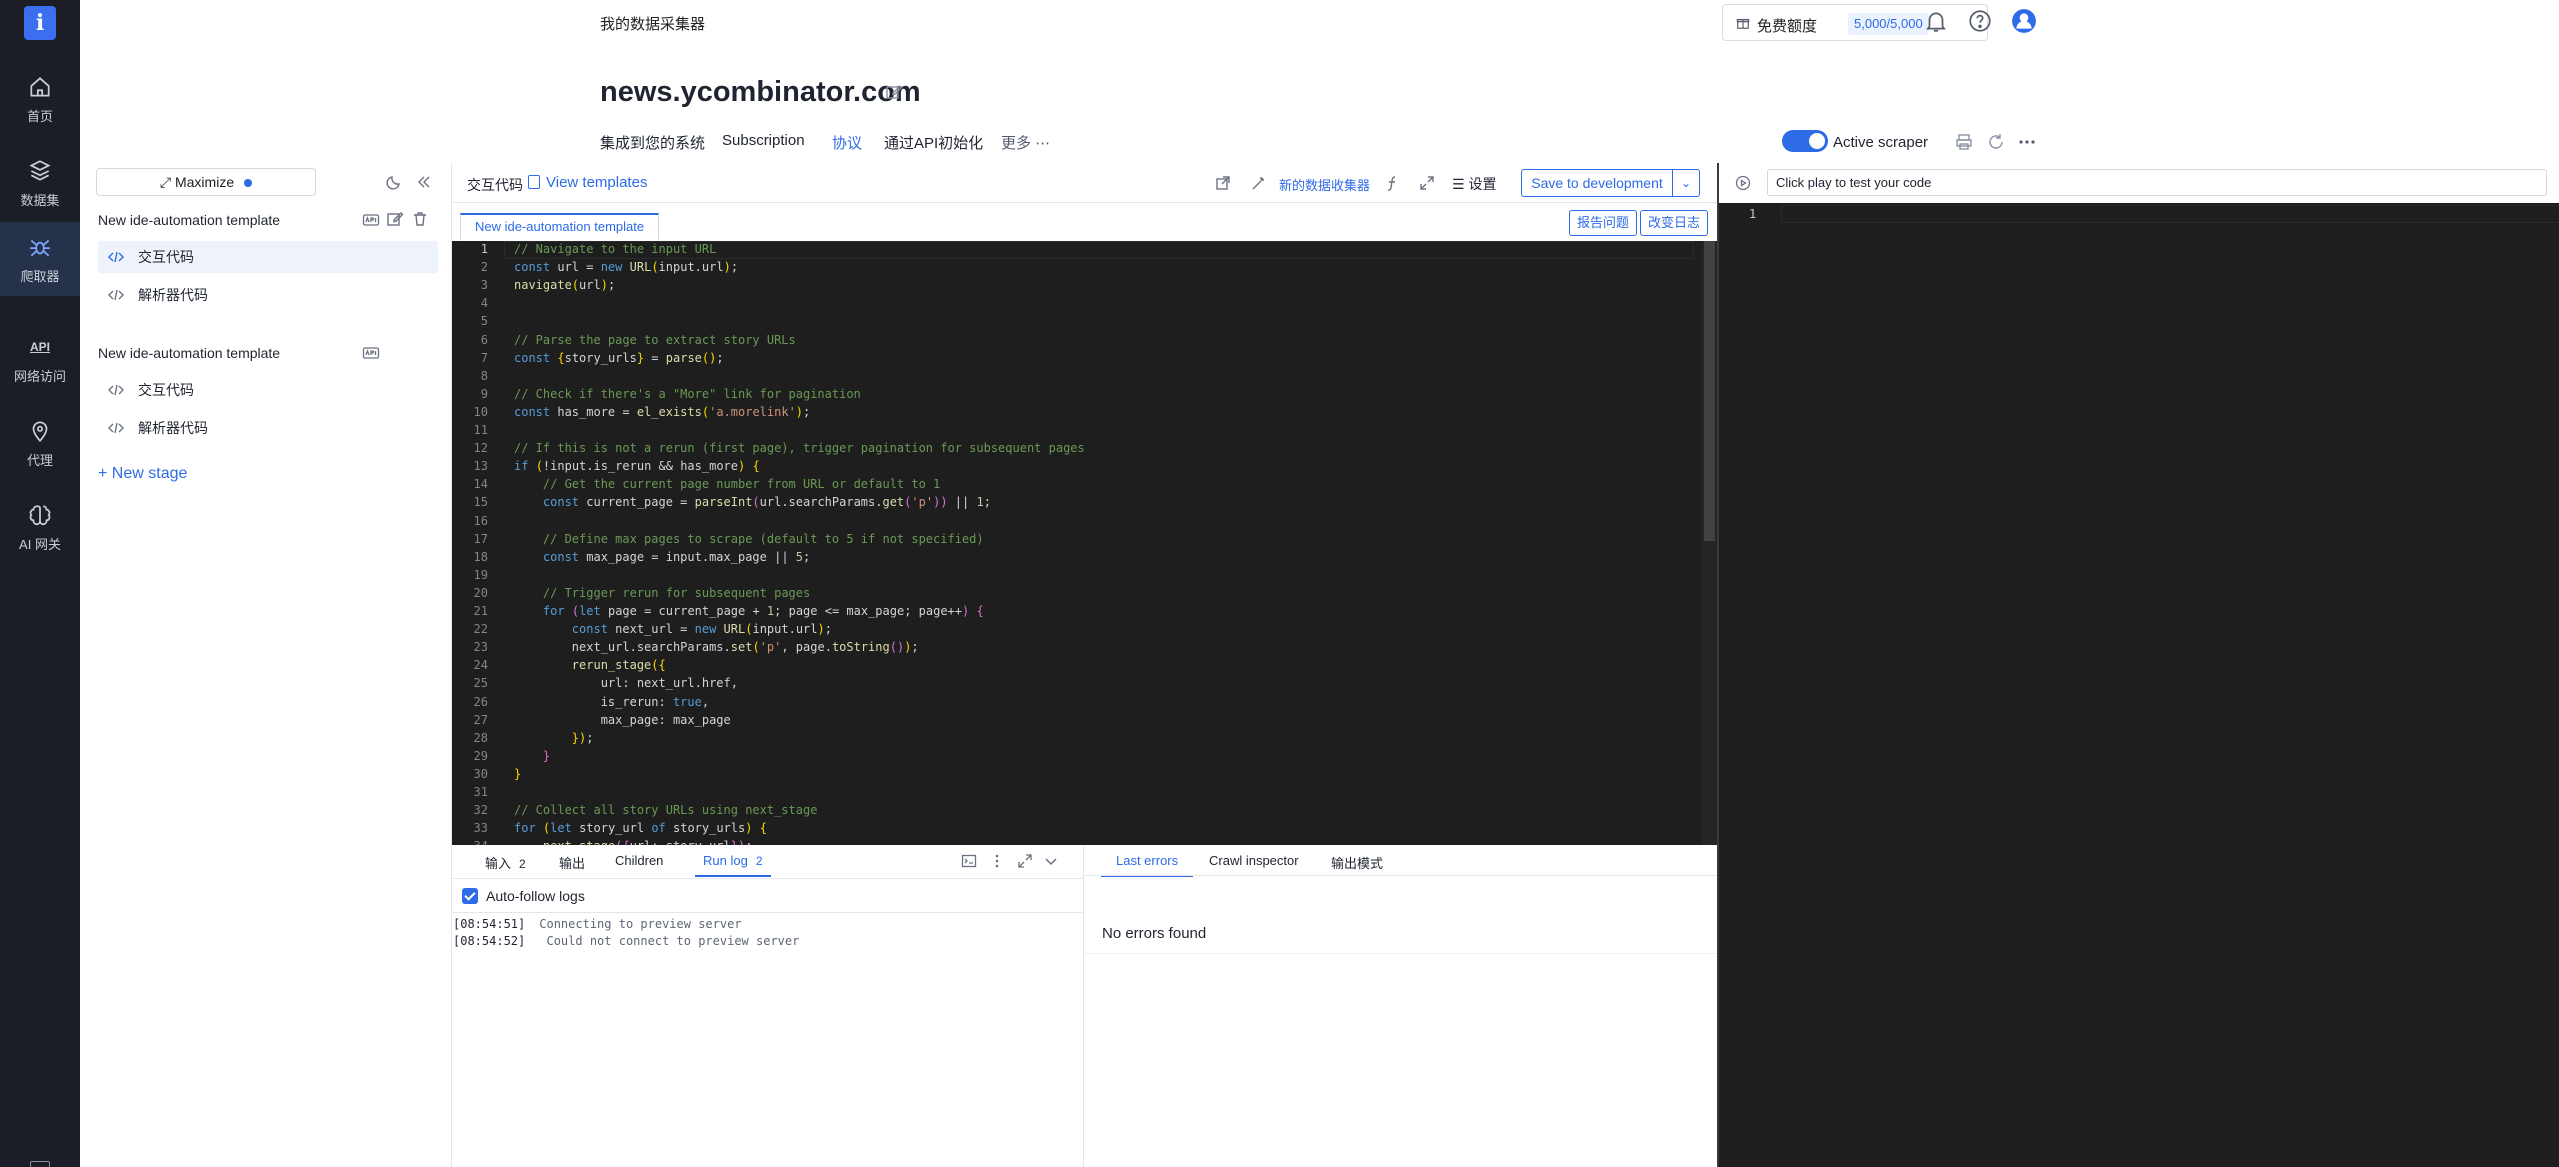 The image size is (2559, 1167). What do you see at coordinates (1709, 543) in the screenshot?
I see `editor-scrollbar` at bounding box center [1709, 543].